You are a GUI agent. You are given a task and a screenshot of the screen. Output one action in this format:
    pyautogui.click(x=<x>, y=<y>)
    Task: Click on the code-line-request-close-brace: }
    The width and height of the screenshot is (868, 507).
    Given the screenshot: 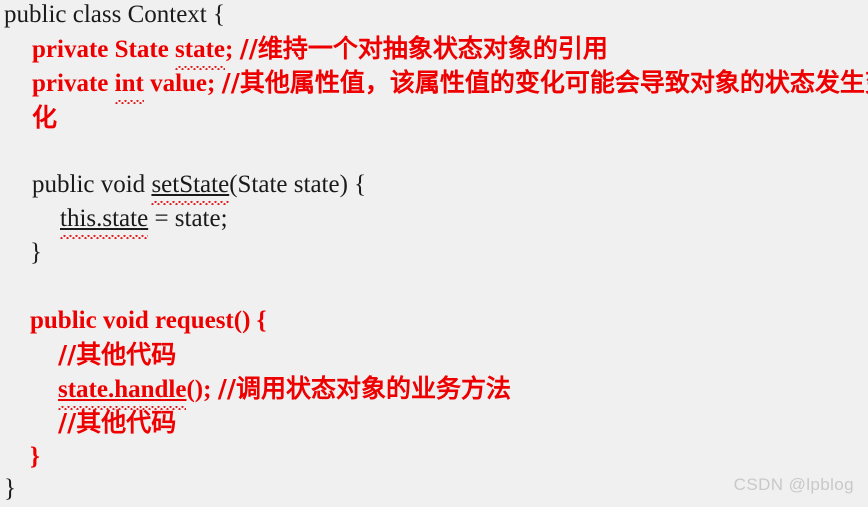 What is the action you would take?
    pyautogui.click(x=434, y=457)
    